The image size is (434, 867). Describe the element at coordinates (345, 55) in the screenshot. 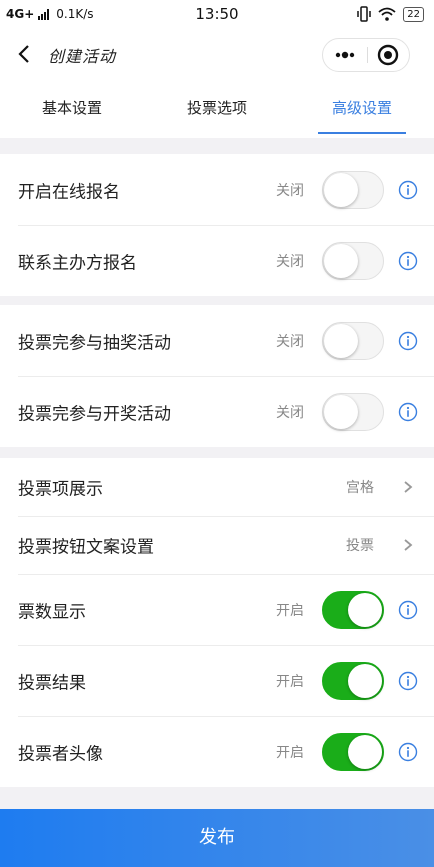

I see `more-dots-icon` at that location.